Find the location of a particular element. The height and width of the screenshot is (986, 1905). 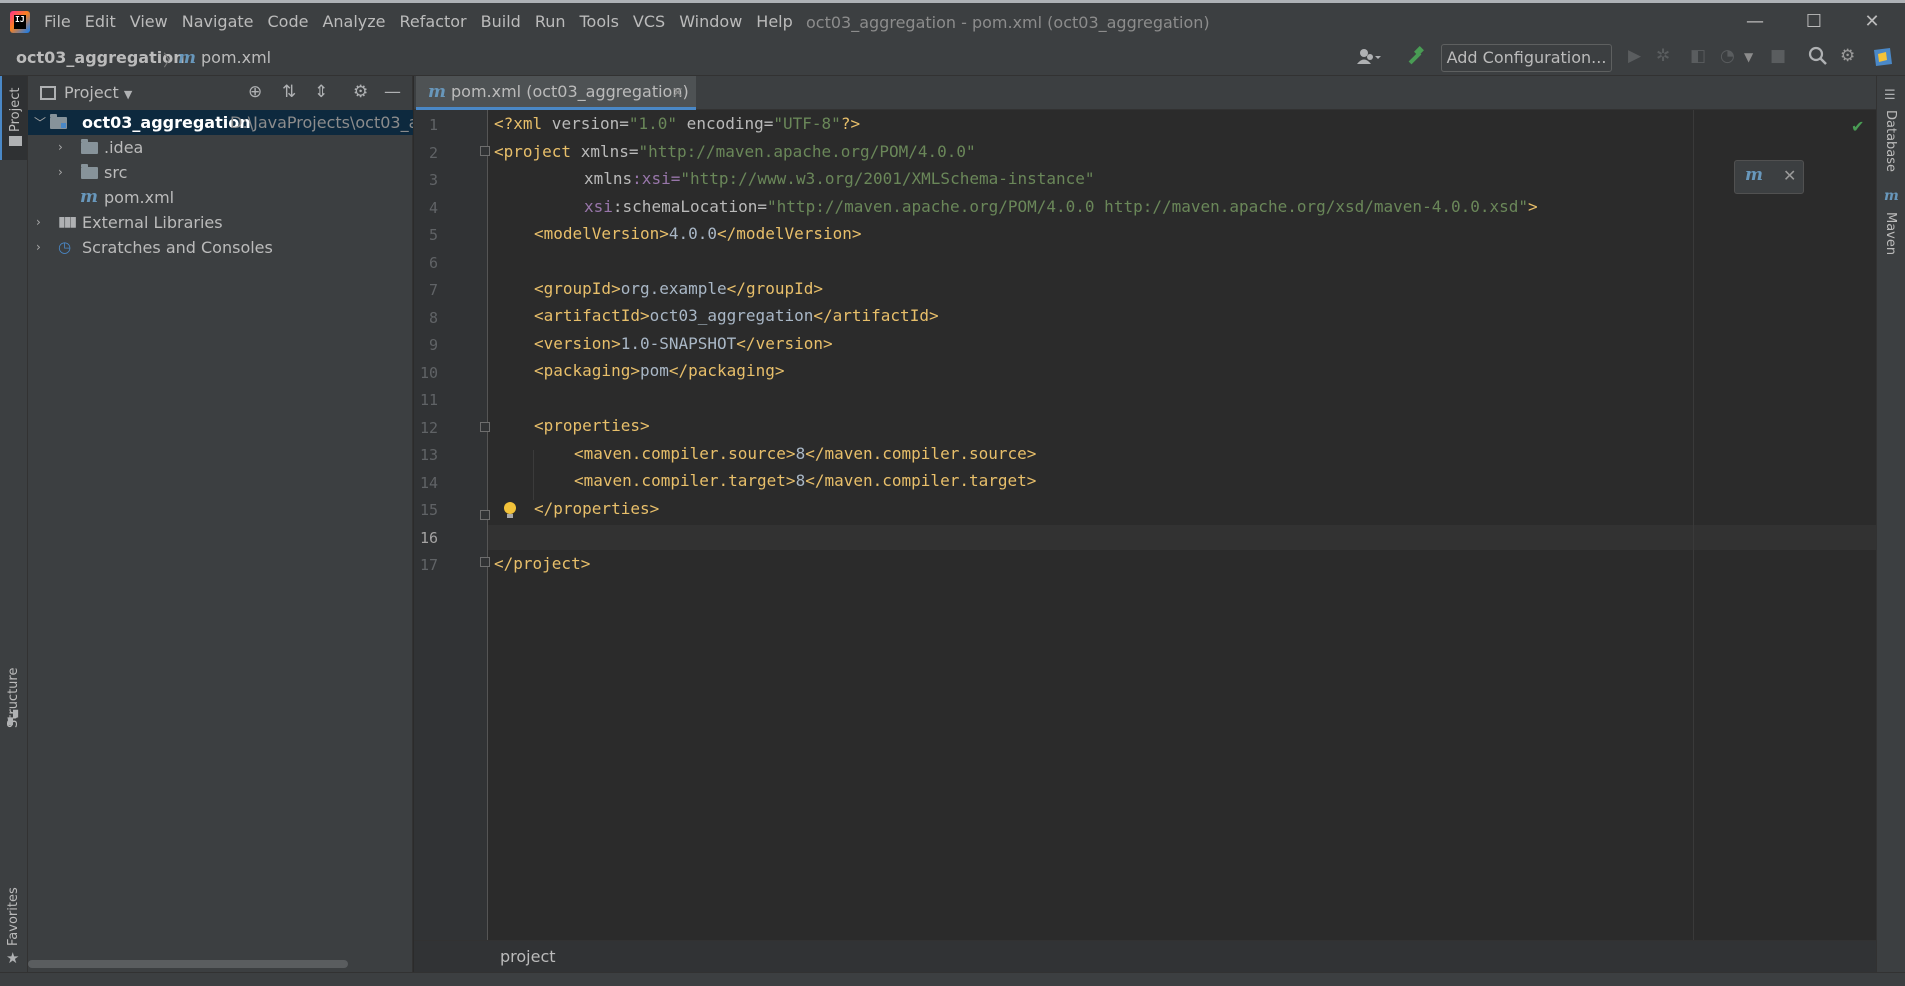

fold-marker-properties-end is located at coordinates (485, 515).